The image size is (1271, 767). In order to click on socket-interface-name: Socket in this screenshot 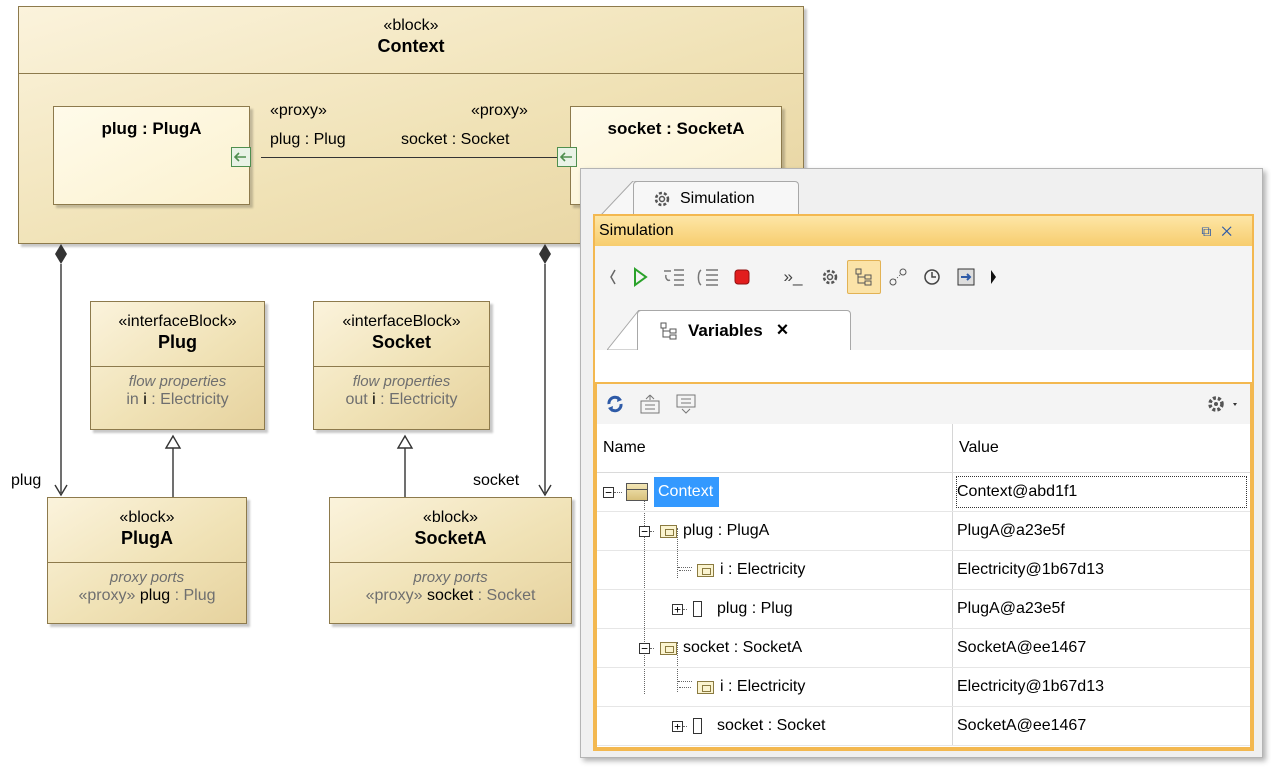, I will do `click(401, 342)`.